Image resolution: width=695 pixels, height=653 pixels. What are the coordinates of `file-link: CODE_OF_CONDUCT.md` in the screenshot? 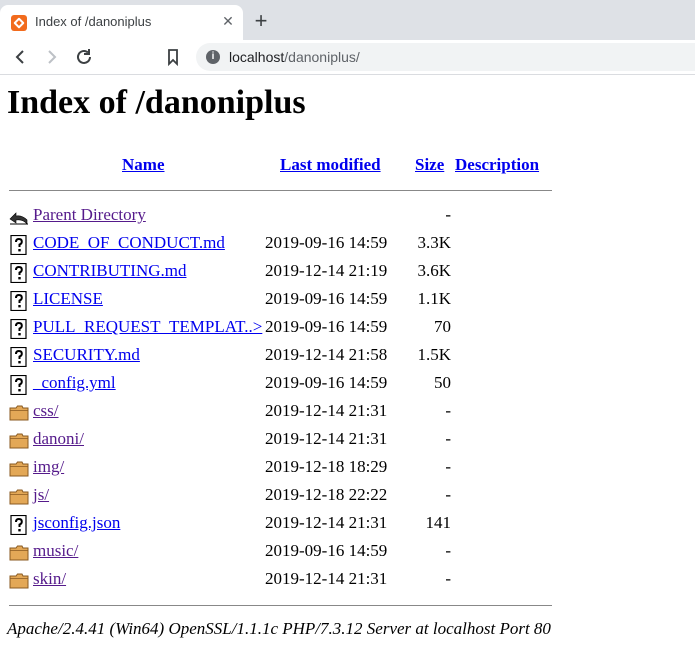 It's located at (129, 243).